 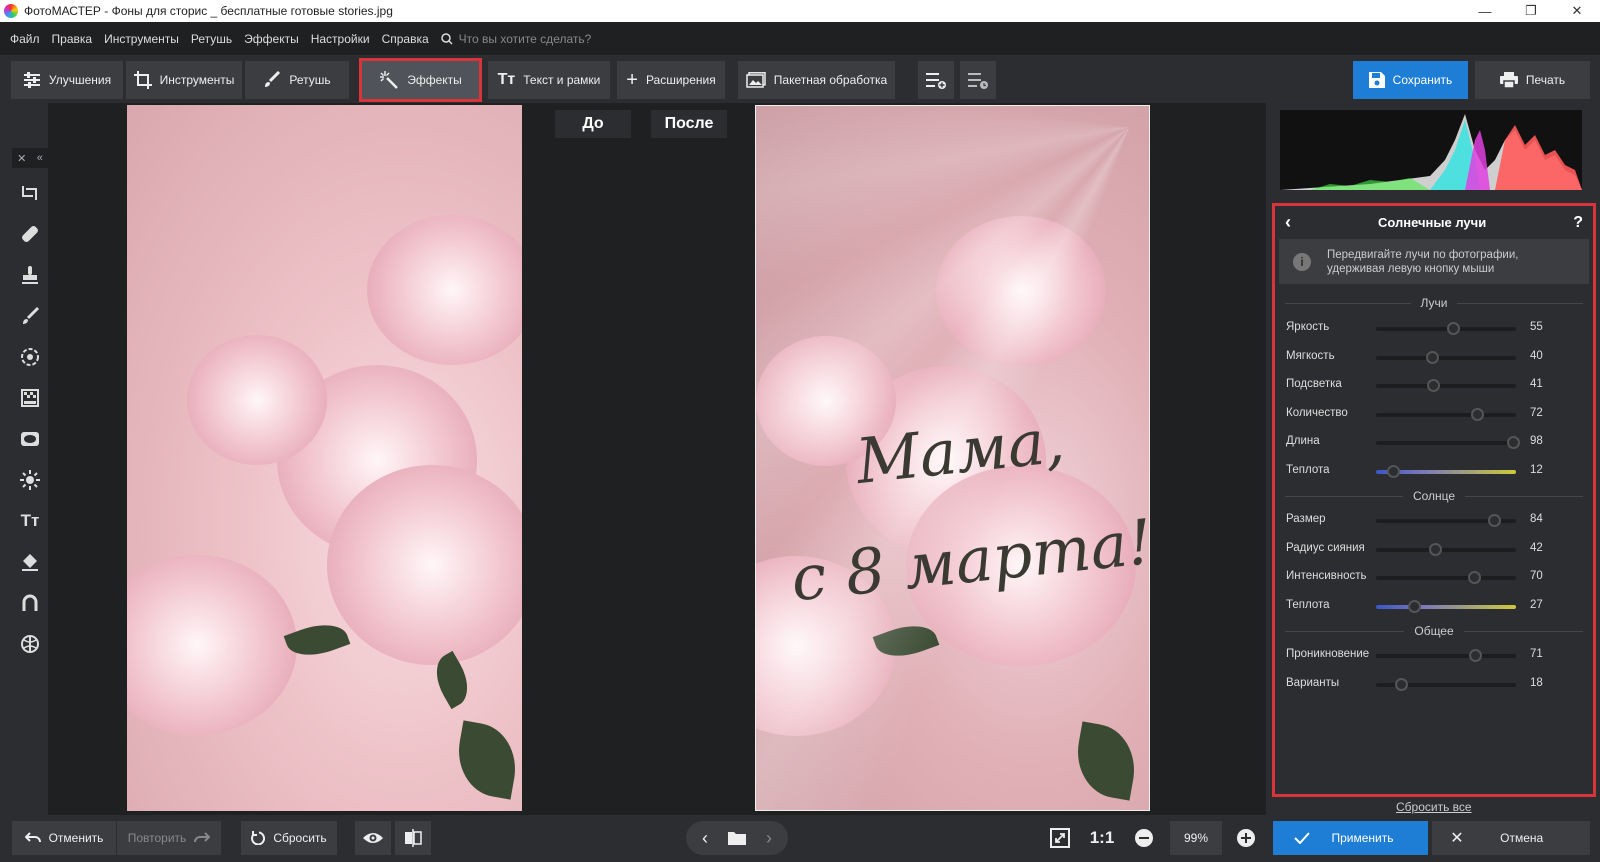 I want to click on radial-filter-tool-icon, so click(x=30, y=356).